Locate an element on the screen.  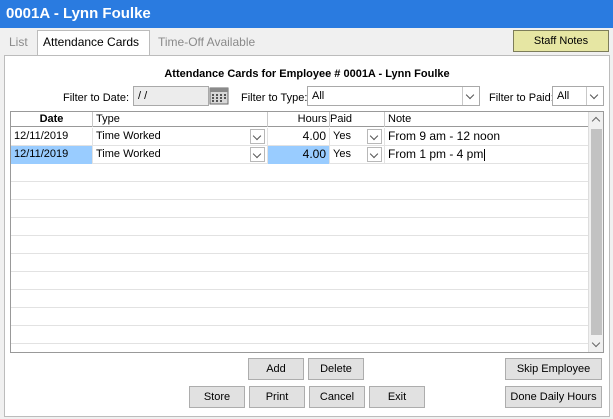
scrollbar-thumb is located at coordinates (596, 232).